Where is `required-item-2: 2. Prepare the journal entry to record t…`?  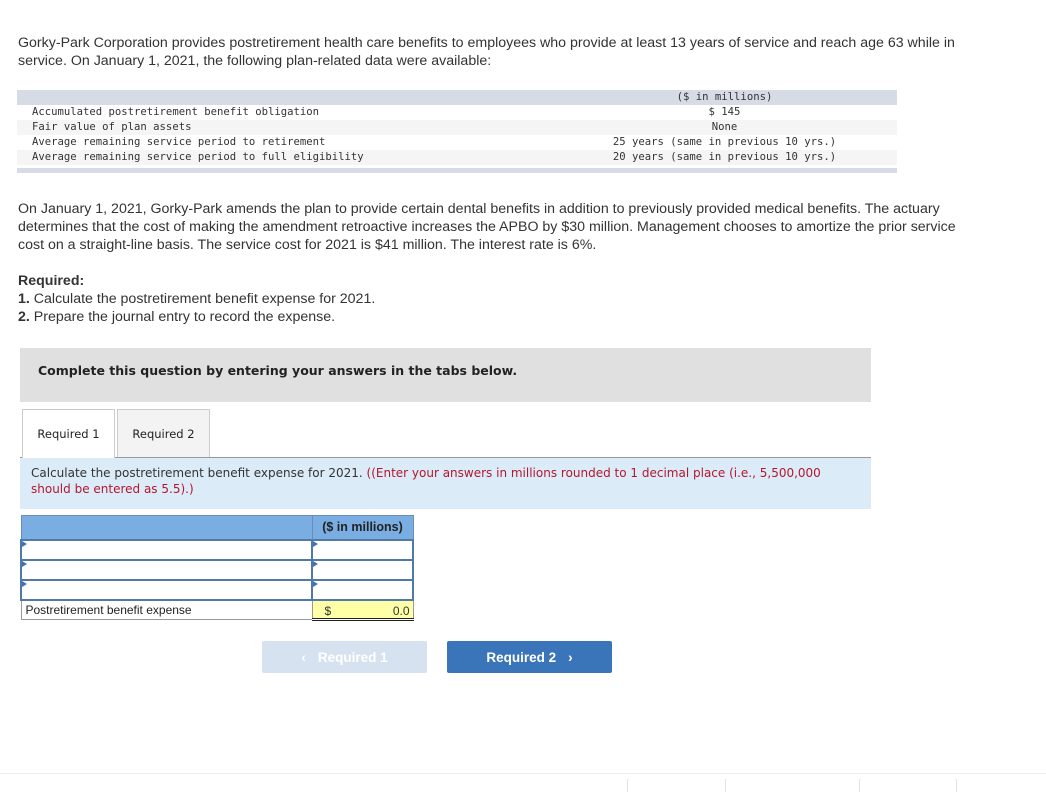 required-item-2: 2. Prepare the journal entry to record t… is located at coordinates (177, 317).